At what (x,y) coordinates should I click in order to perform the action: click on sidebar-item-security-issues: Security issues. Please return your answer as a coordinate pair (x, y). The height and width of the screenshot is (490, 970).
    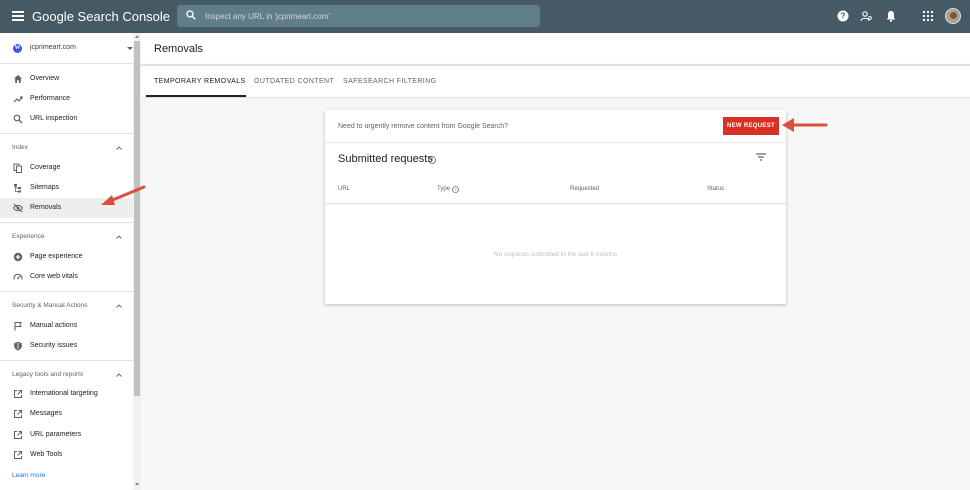
    Looking at the image, I should click on (66, 346).